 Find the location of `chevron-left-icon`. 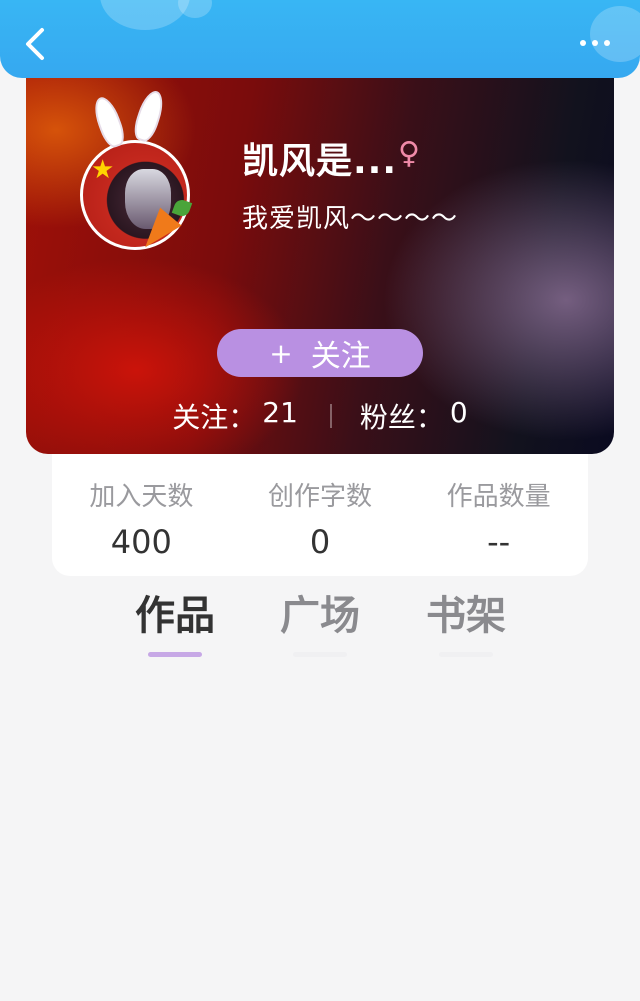

chevron-left-icon is located at coordinates (35, 44).